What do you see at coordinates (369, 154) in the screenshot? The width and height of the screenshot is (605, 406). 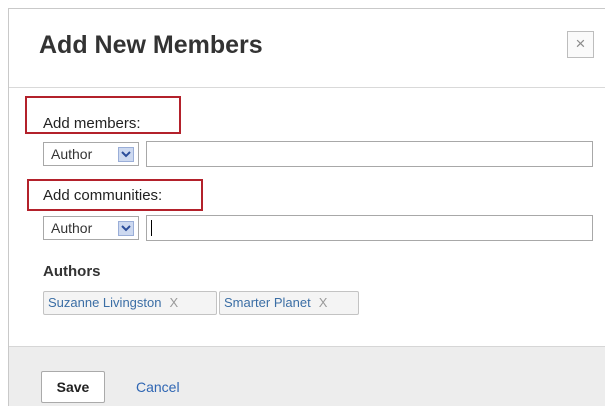 I see `members-input` at bounding box center [369, 154].